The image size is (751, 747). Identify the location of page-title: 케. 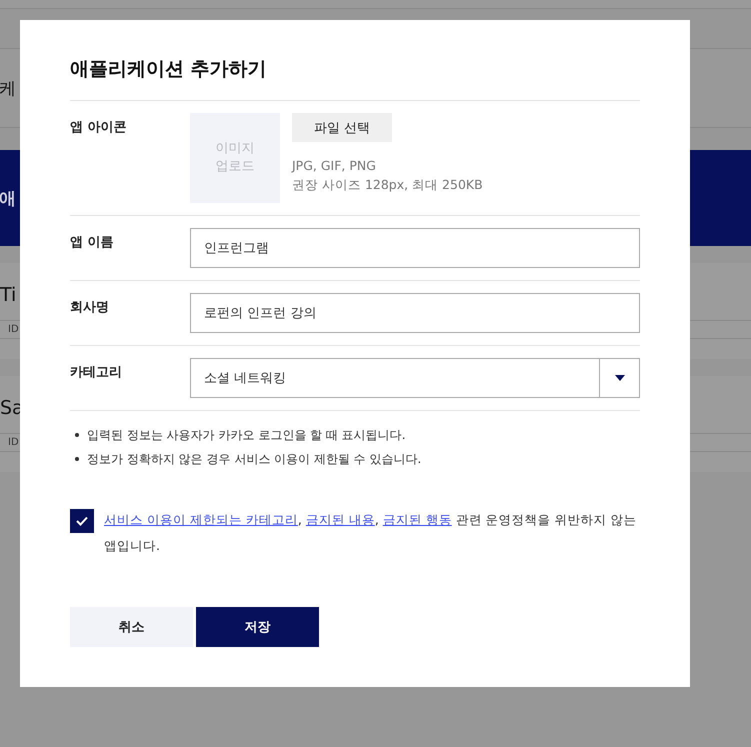
(8, 89).